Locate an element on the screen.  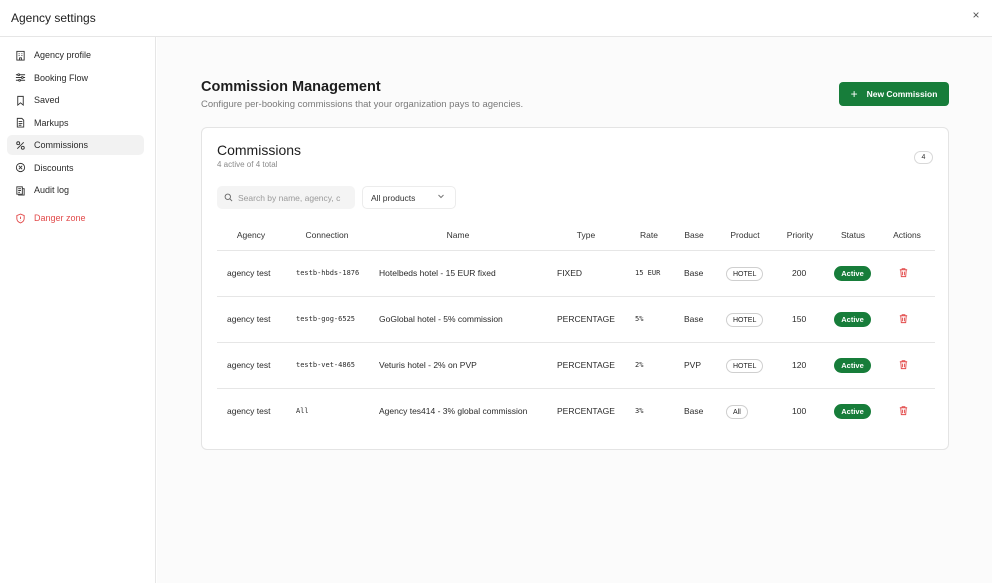
building-icon is located at coordinates (20, 55).